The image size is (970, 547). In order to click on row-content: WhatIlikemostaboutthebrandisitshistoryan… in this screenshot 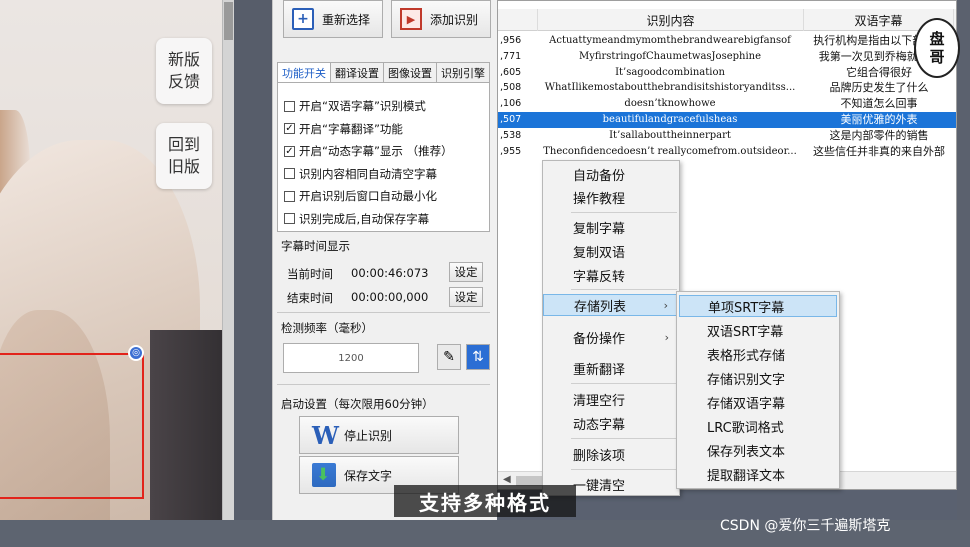, I will do `click(670, 88)`.